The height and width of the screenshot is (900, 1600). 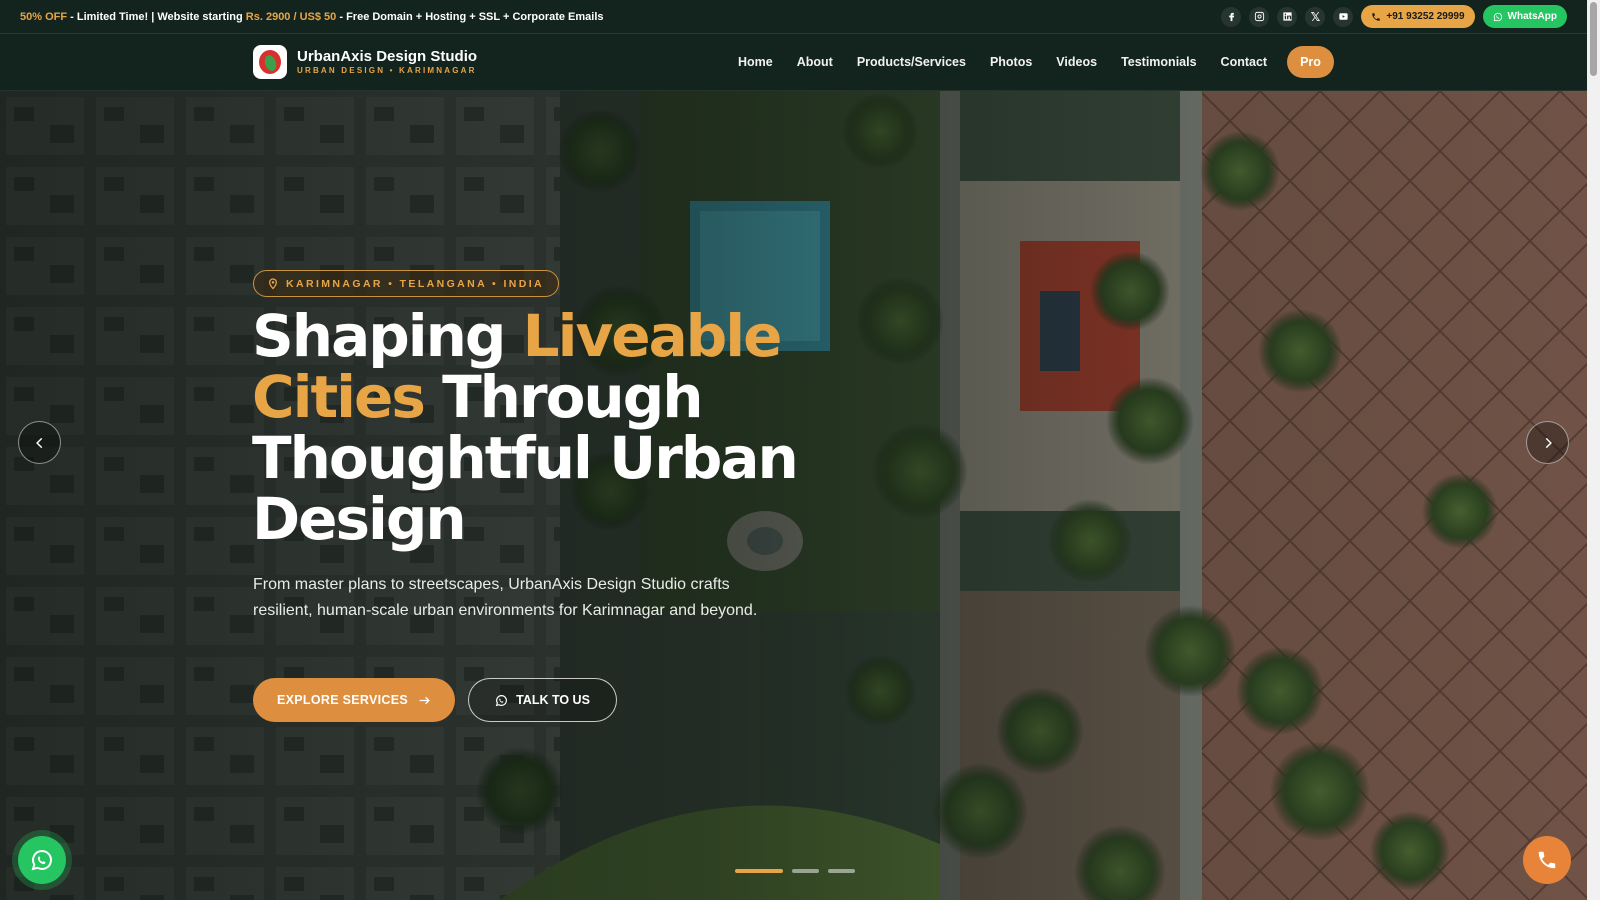 I want to click on topbar-actions: 𝕏 +91 93252 29999 WhatsApp, so click(x=1394, y=16).